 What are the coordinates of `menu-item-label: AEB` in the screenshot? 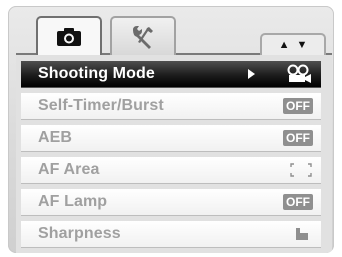 It's located at (55, 137).